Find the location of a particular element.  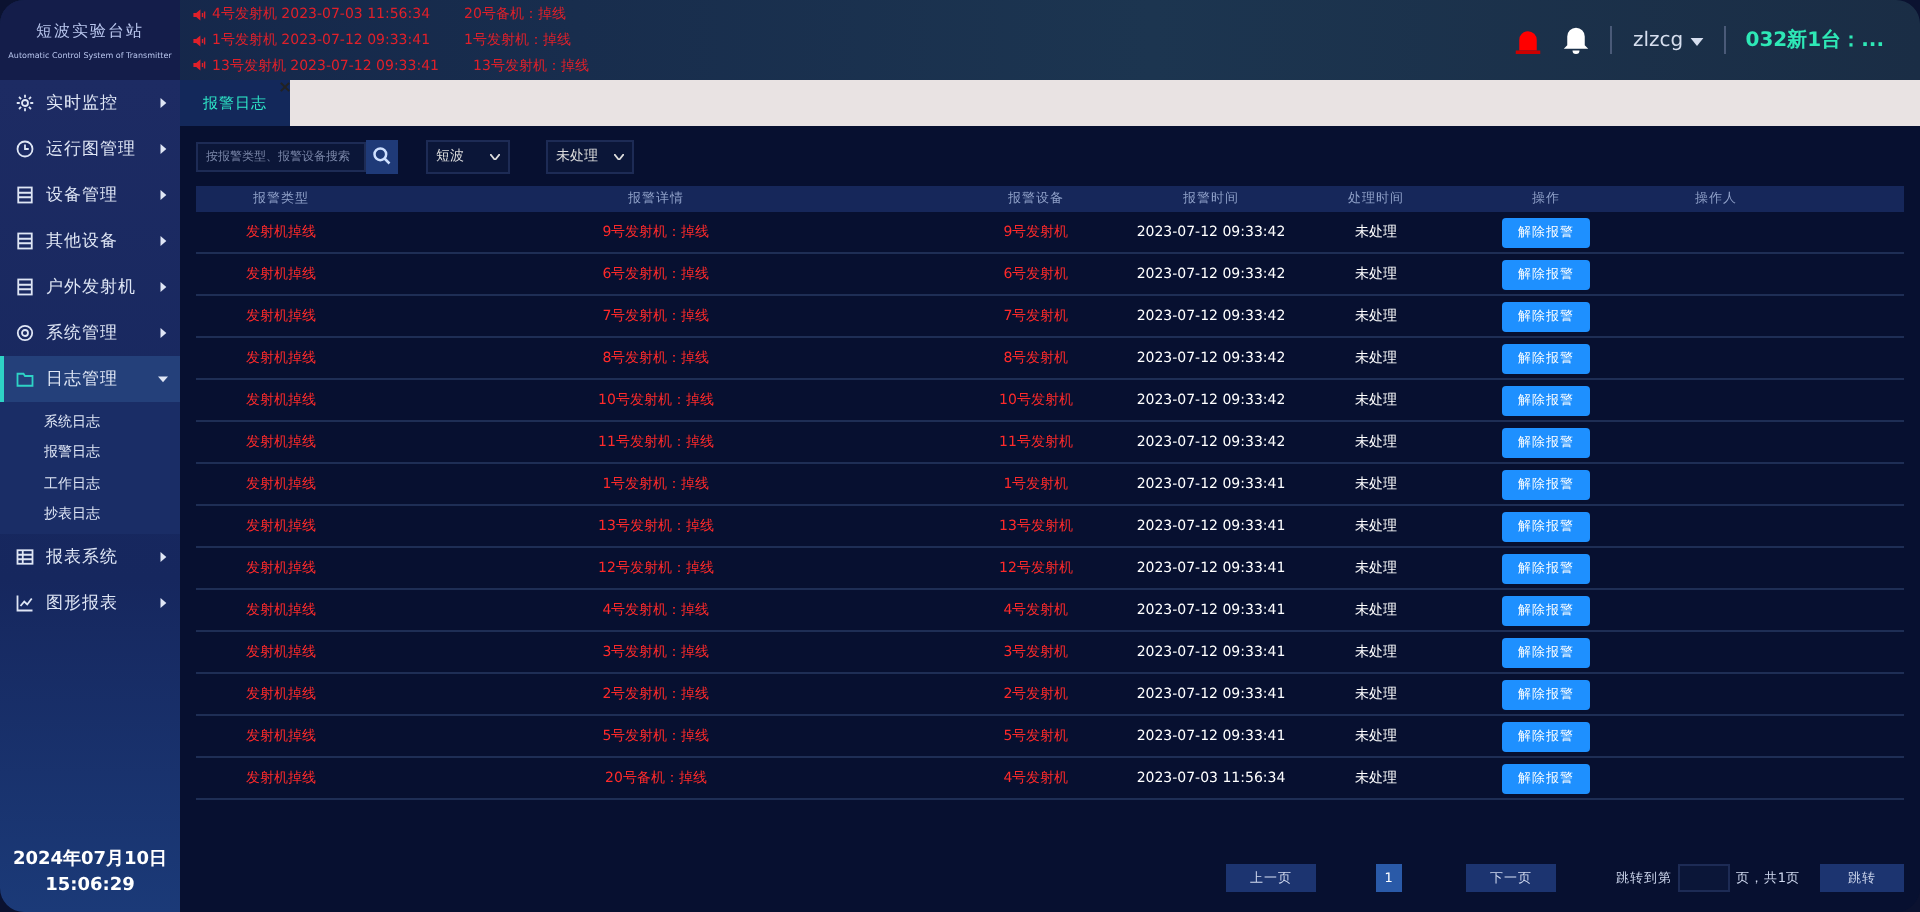

date-text: 2024年07月10日 is located at coordinates (90, 859).